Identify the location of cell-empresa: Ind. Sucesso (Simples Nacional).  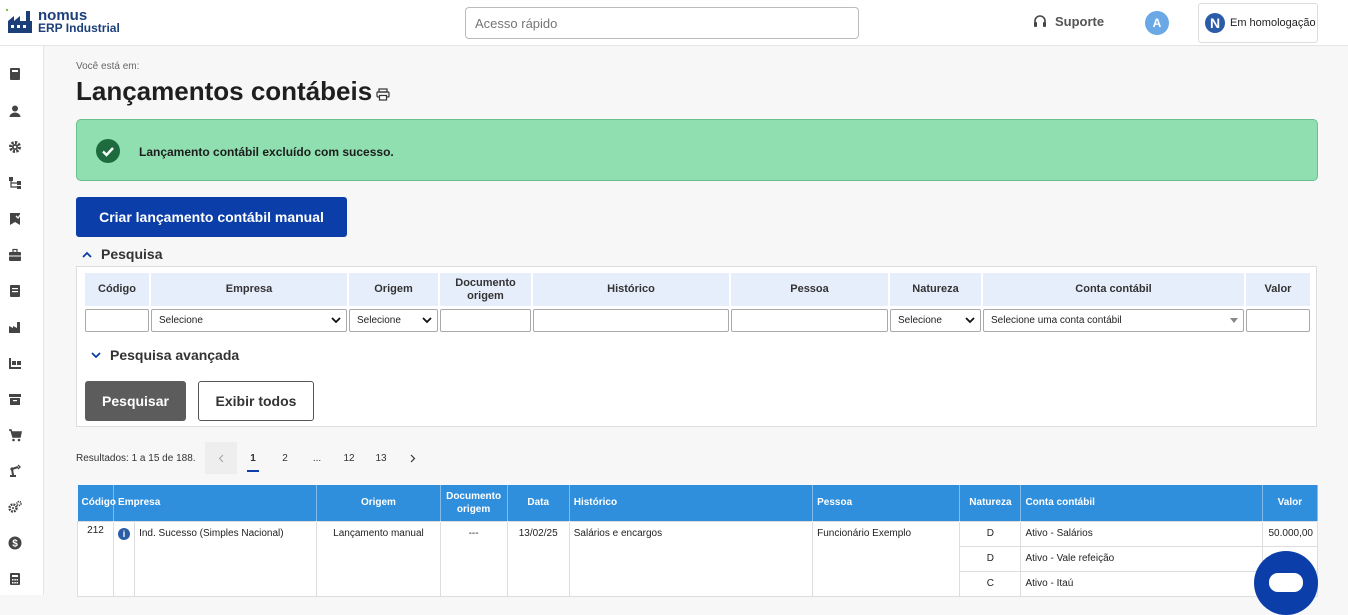
(226, 558).